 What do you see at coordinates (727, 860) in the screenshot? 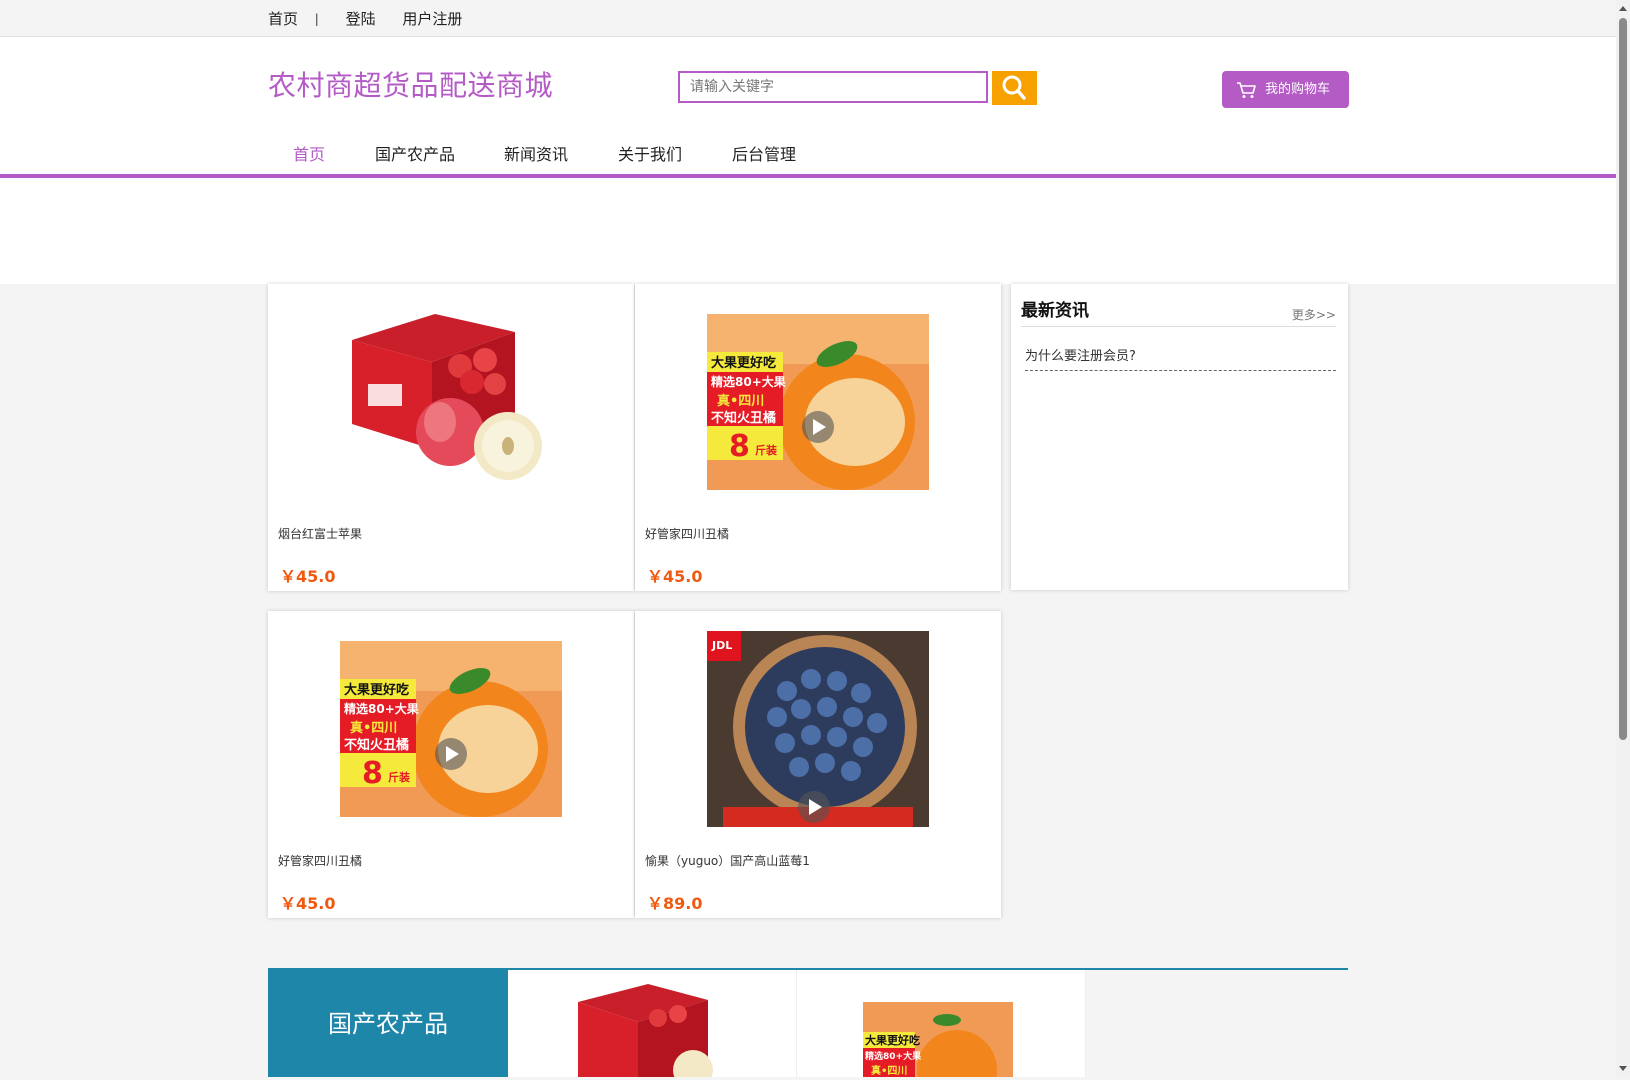
I see `product-name: 愉果（yuguo）国产高山蓝莓1` at bounding box center [727, 860].